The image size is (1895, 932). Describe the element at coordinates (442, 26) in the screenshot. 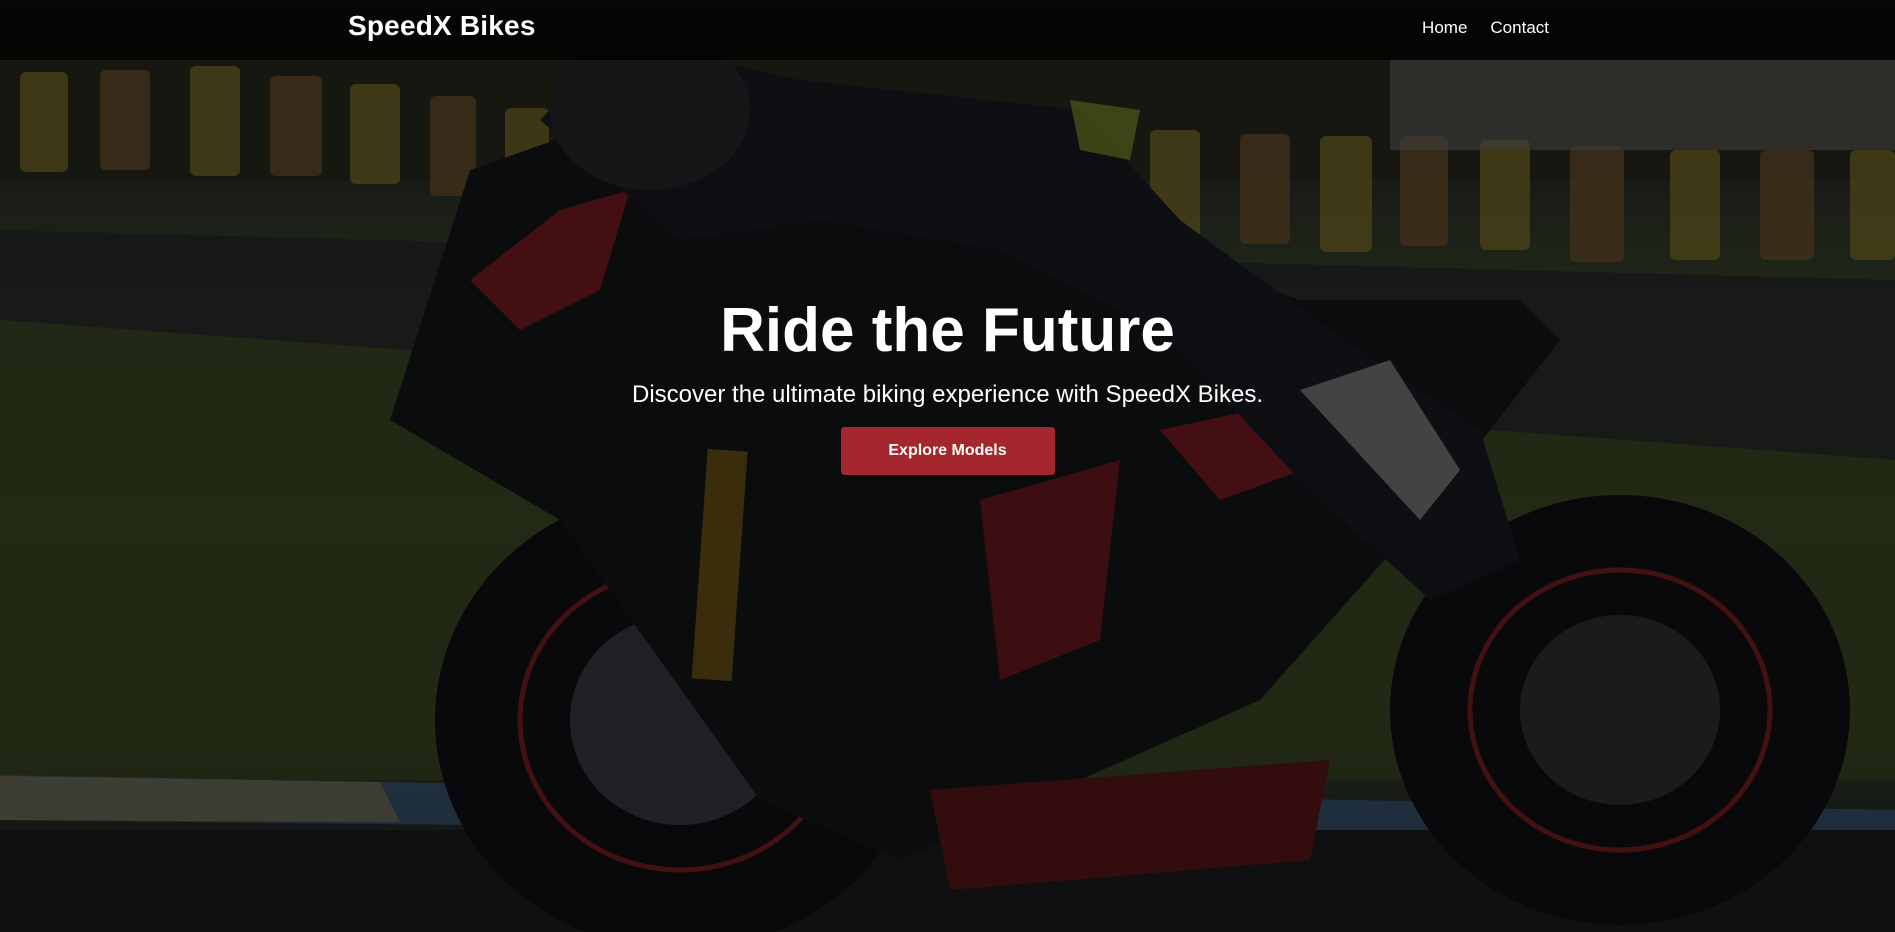

I see `brand-logo: SpeedX Bikes` at that location.